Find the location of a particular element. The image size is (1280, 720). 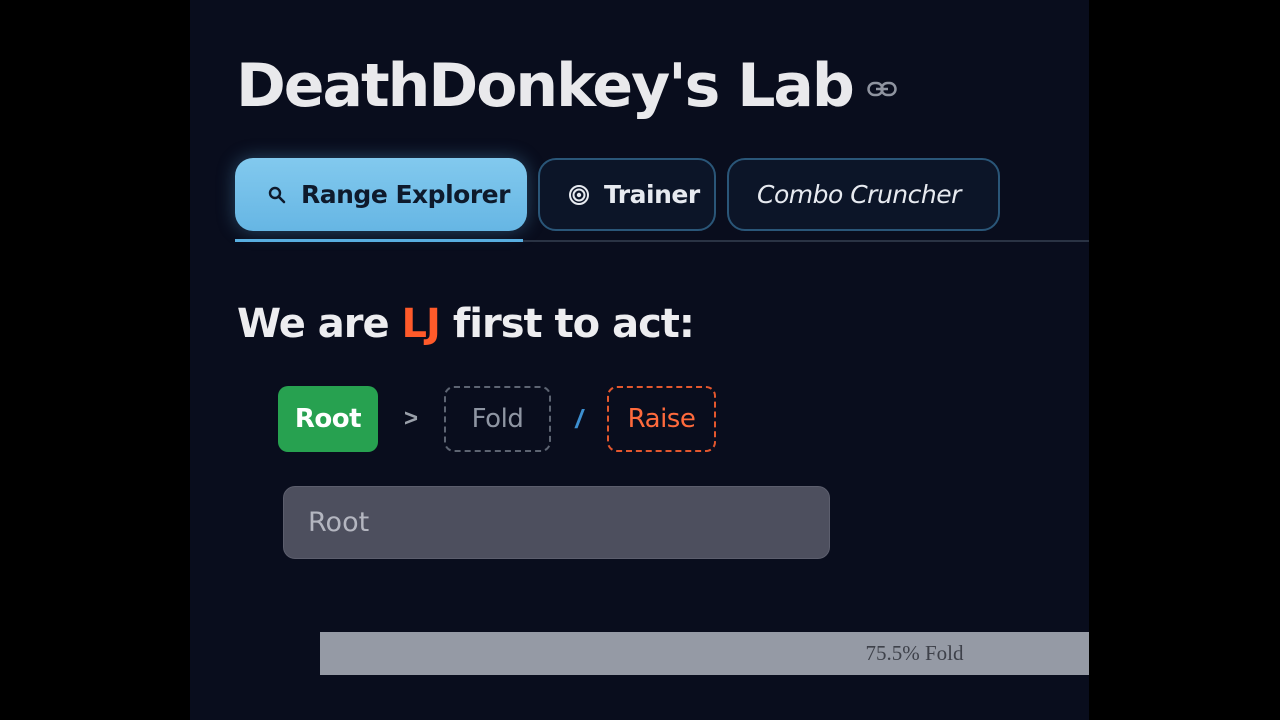

tab-range-explorer: Range Explorer is located at coordinates (381, 194).